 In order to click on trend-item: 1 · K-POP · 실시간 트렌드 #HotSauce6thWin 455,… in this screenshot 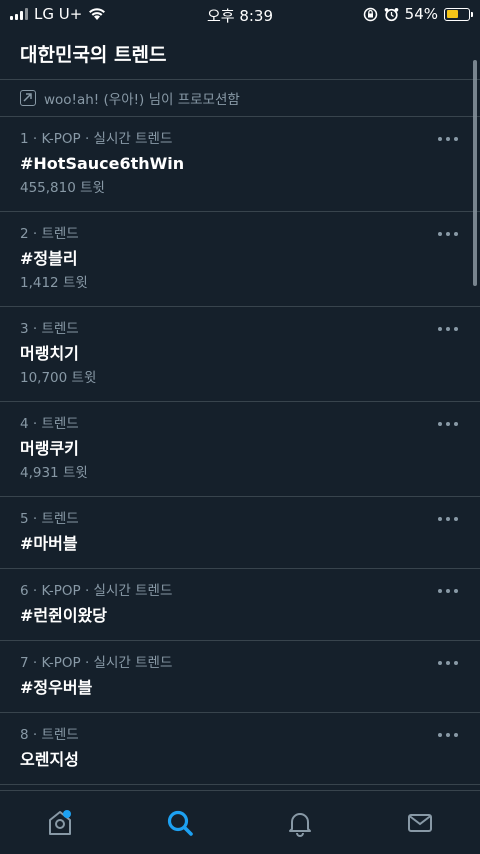, I will do `click(240, 164)`.